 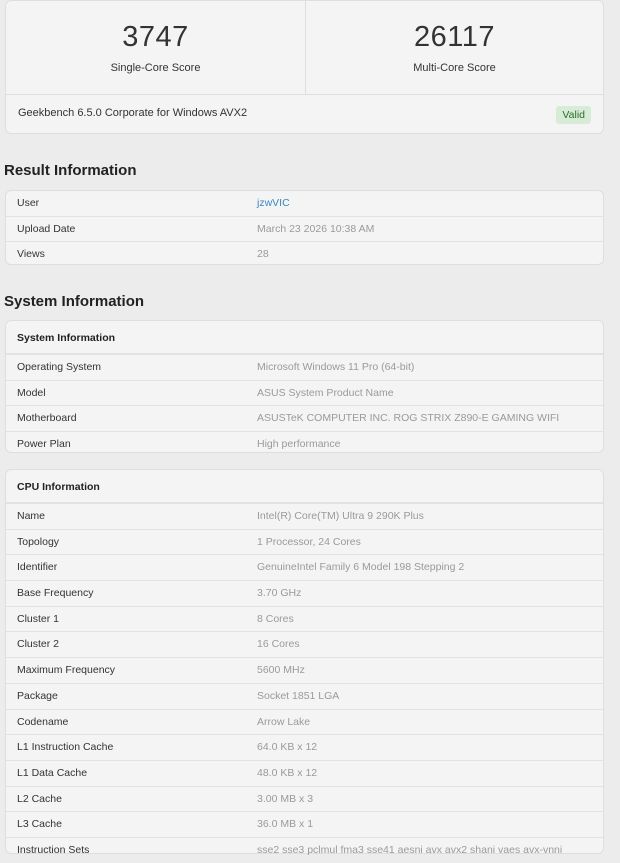 I want to click on table-row: L1 Data Cache 48.0 KB x 12, so click(x=304, y=772).